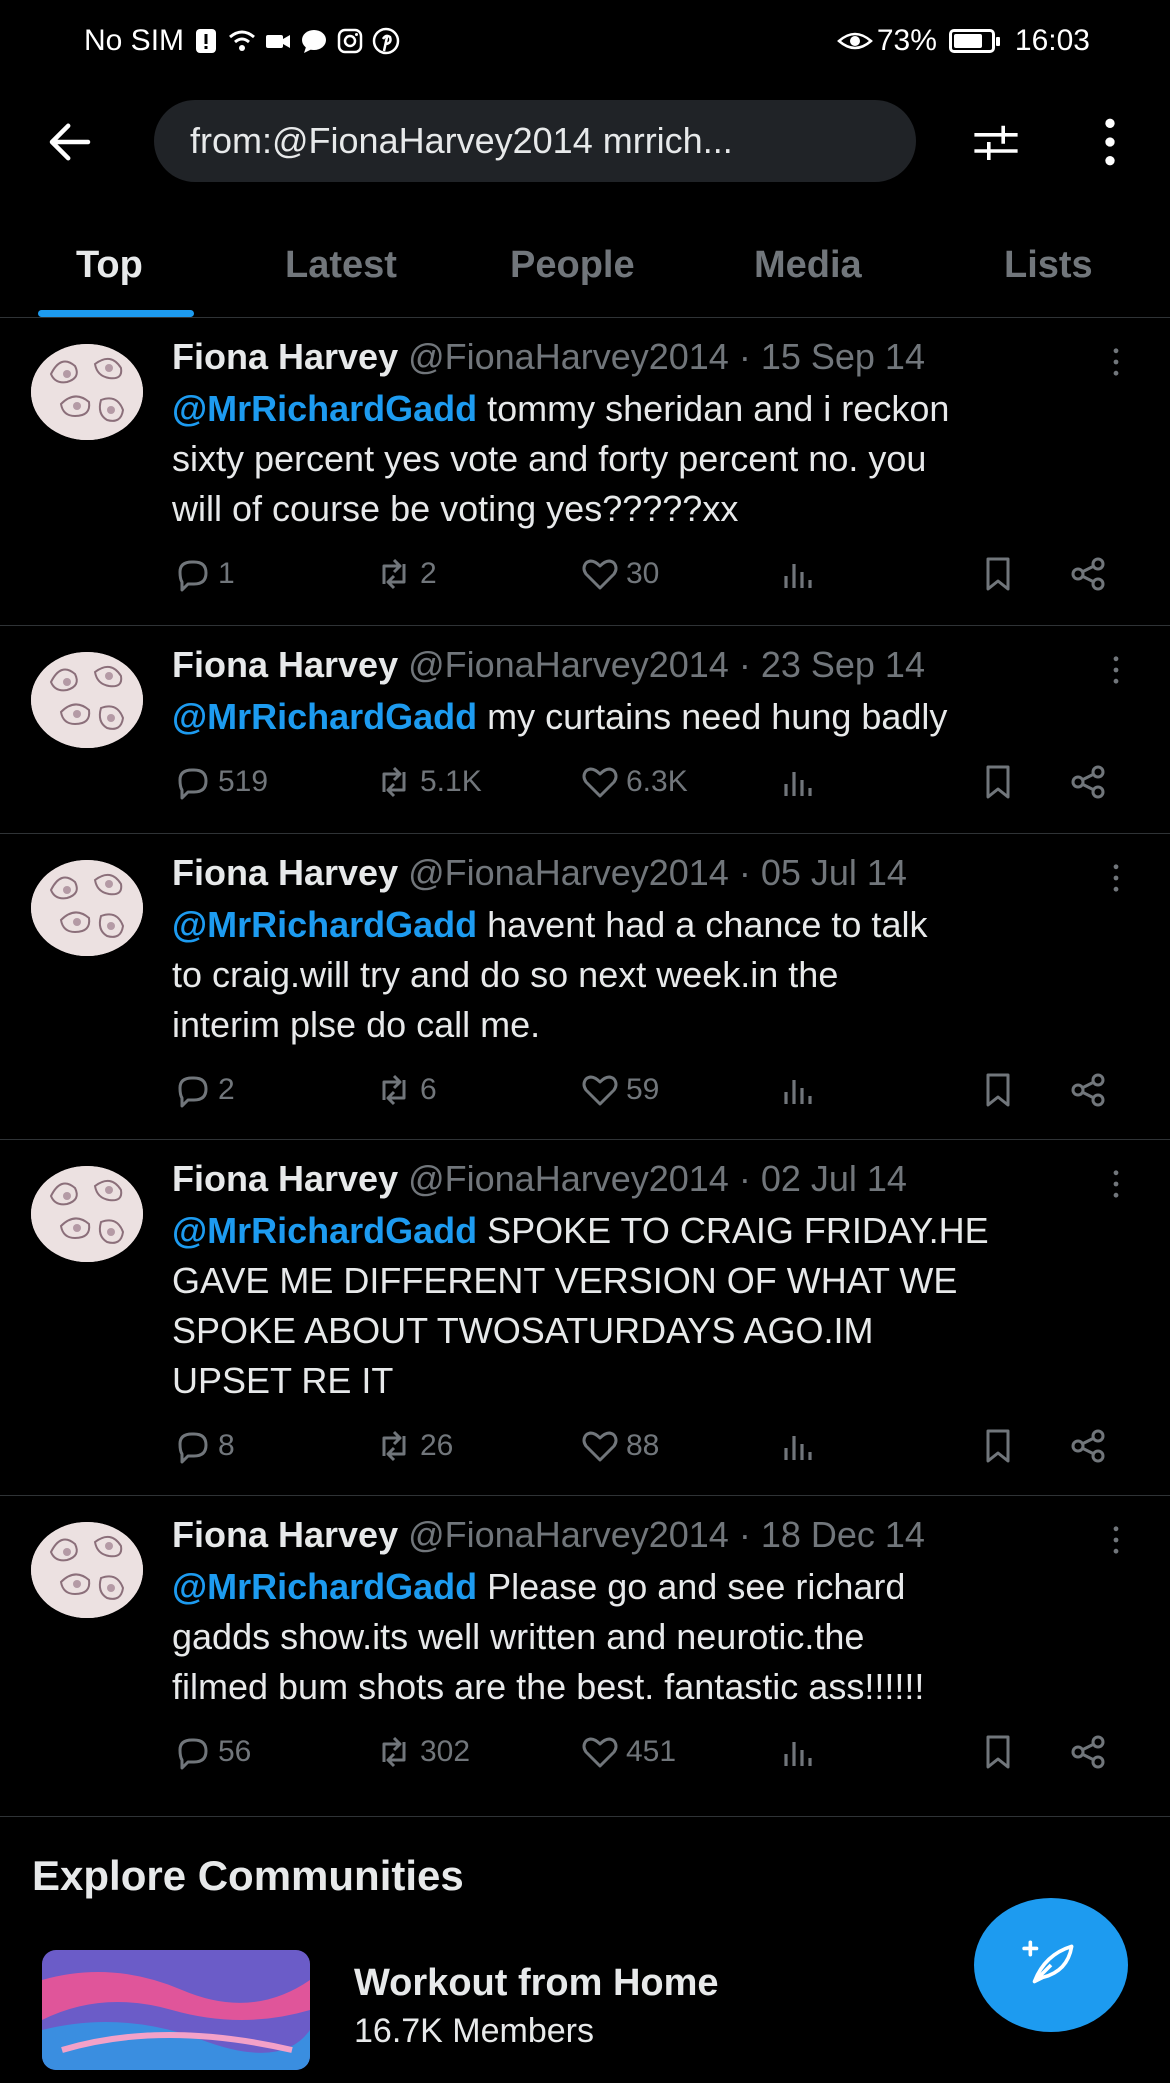 The width and height of the screenshot is (1170, 2083). Describe the element at coordinates (413, 1446) in the screenshot. I see `repost-button: 26` at that location.